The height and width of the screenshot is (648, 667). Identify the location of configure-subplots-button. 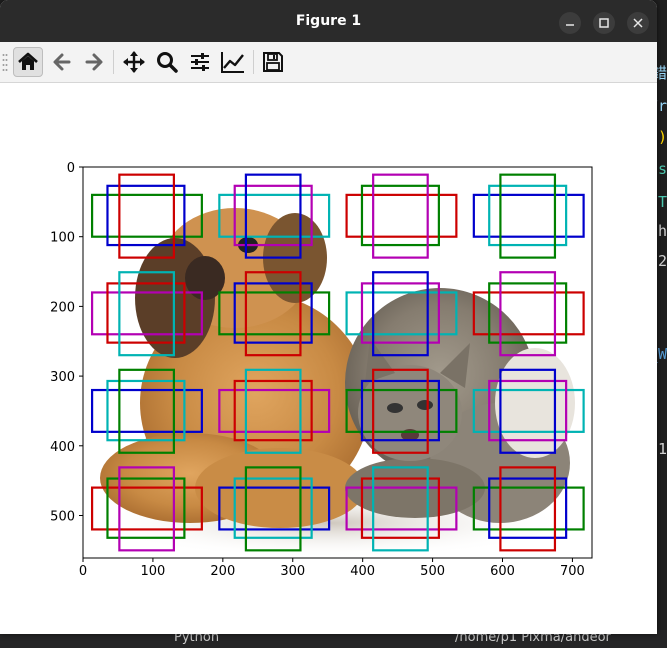
(200, 62).